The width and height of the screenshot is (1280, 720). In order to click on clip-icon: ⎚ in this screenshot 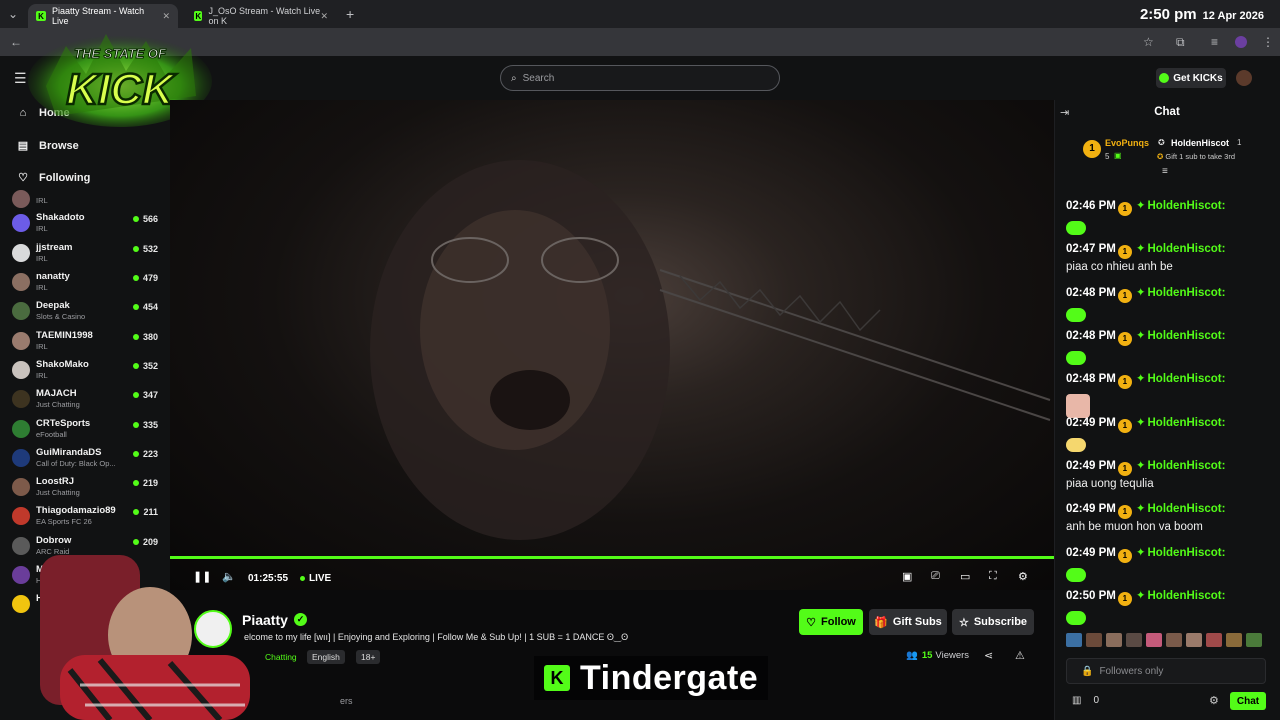, I will do `click(935, 576)`.